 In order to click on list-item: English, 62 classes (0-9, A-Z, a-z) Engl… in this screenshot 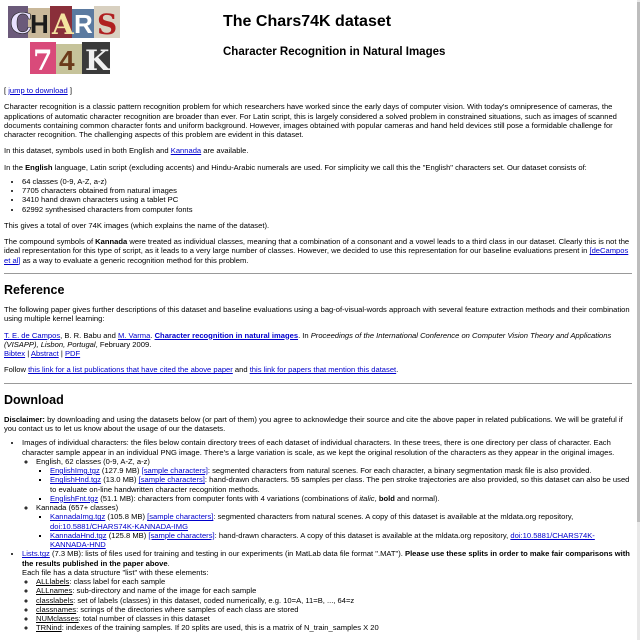, I will do `click(334, 480)`.